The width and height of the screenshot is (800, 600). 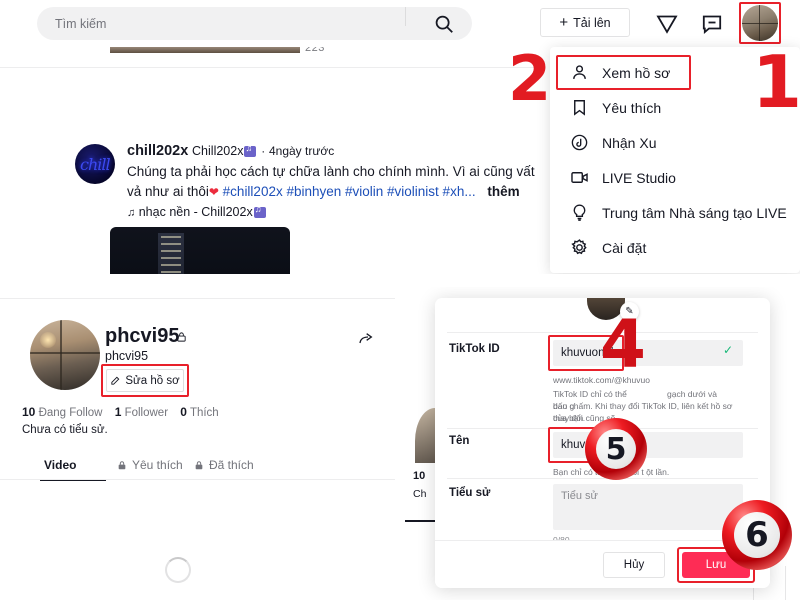 I want to click on menu-item-creator-center: Trung tâm Nhà sáng tạo LIVE, so click(x=675, y=212).